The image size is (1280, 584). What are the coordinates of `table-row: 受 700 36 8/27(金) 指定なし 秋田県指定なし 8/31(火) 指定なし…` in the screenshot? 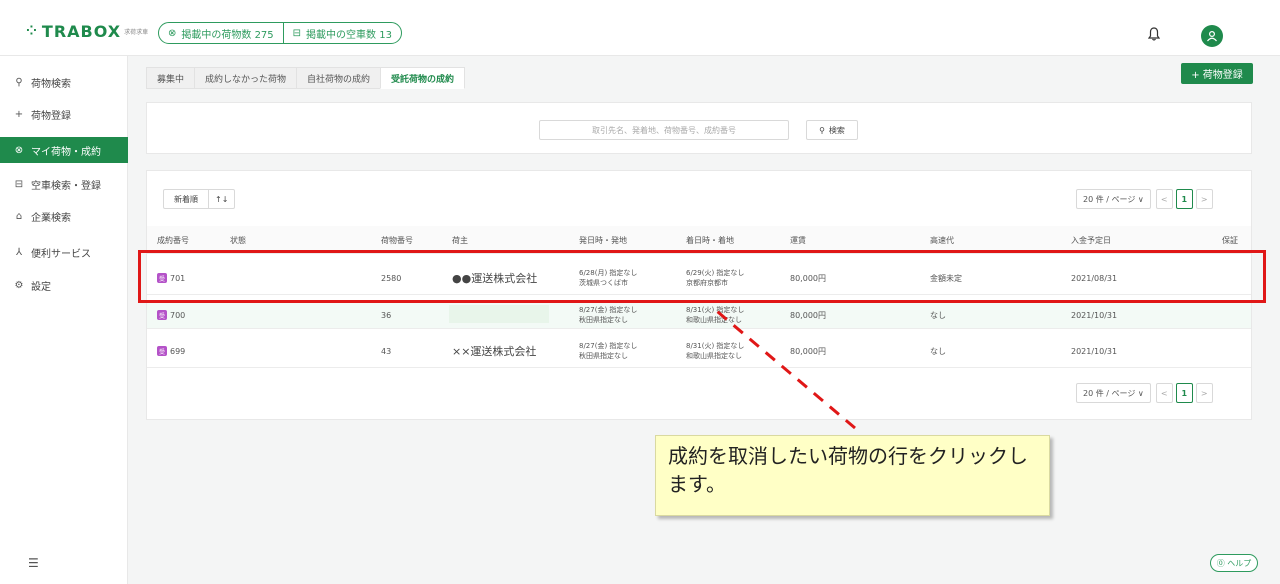 It's located at (699, 315).